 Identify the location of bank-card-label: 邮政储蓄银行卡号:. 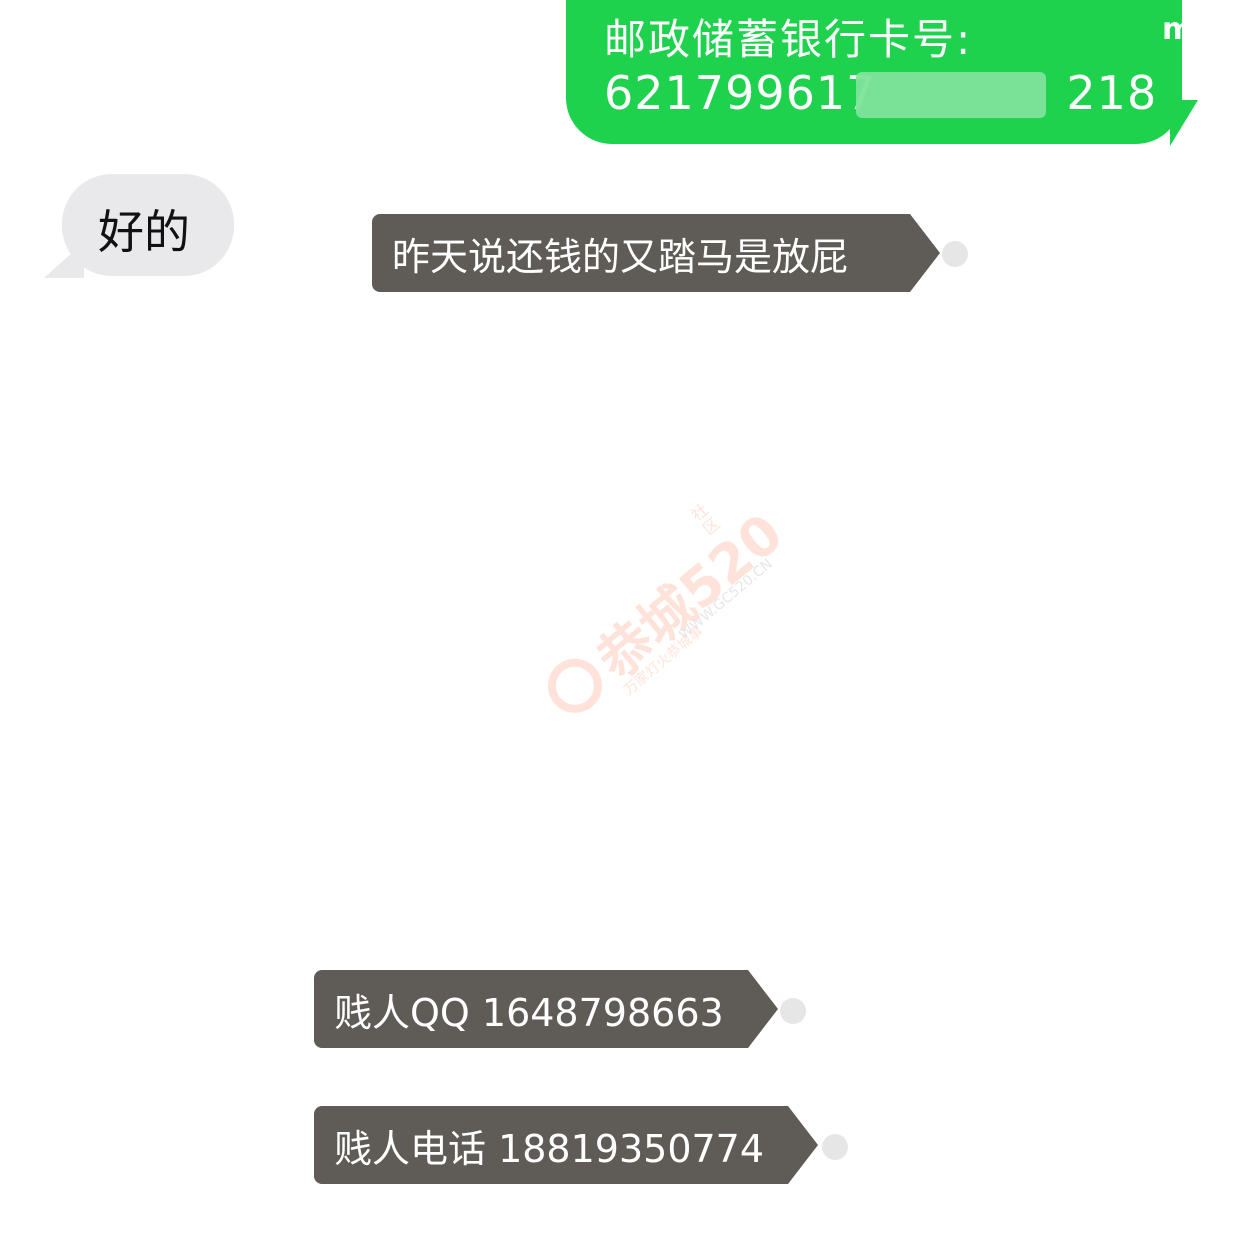
(788, 39).